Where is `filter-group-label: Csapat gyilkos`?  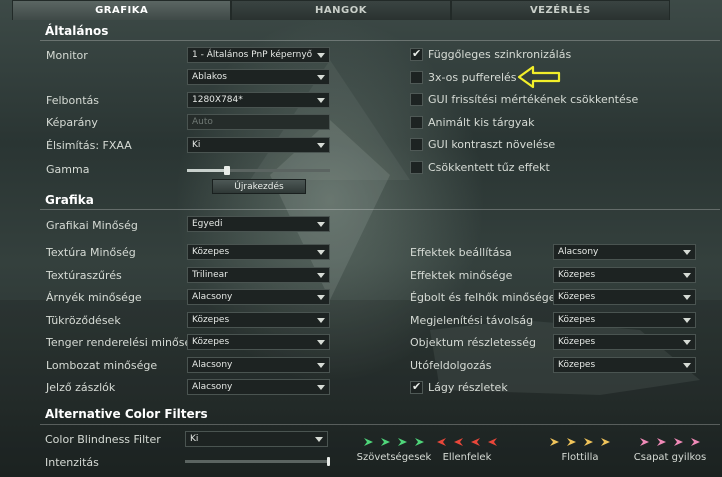
filter-group-label: Csapat gyilkos is located at coordinates (670, 457).